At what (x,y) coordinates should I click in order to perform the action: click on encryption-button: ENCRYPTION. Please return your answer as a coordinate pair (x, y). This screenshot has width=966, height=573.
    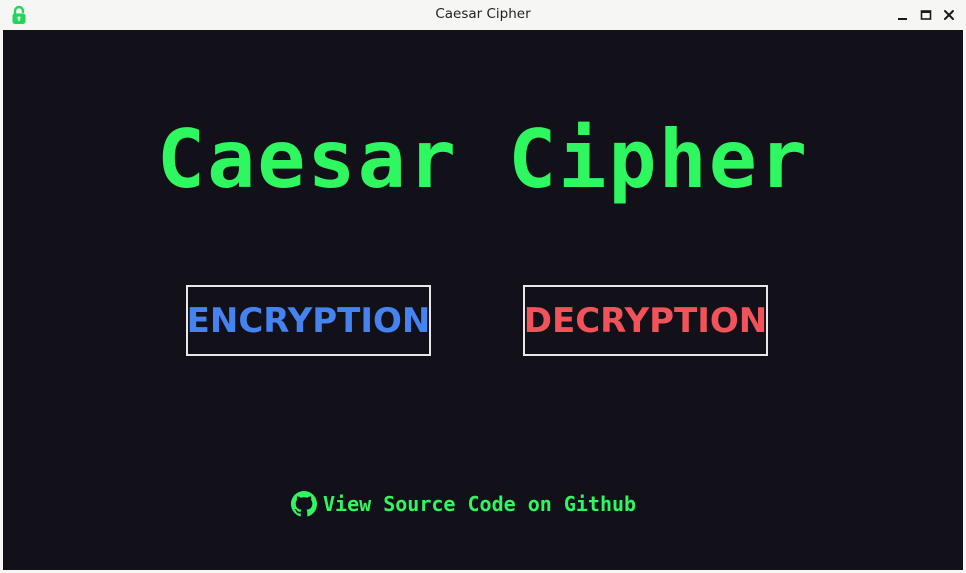
    Looking at the image, I should click on (308, 320).